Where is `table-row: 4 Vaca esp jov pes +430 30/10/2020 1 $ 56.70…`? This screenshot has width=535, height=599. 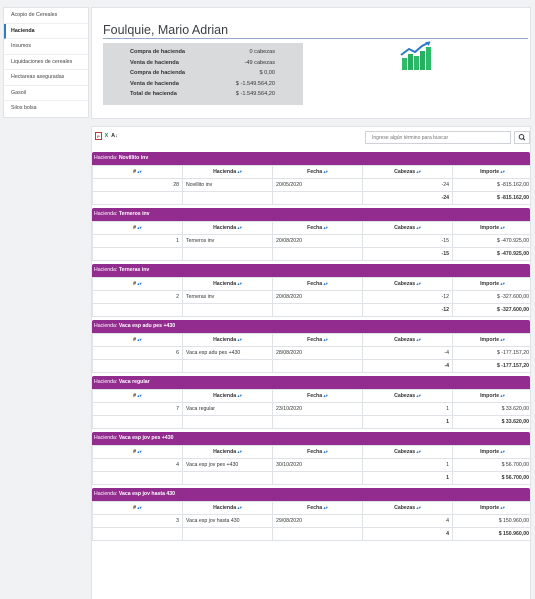
table-row: 4 Vaca esp jov pes +430 30/10/2020 1 $ 56.70… is located at coordinates (311, 465).